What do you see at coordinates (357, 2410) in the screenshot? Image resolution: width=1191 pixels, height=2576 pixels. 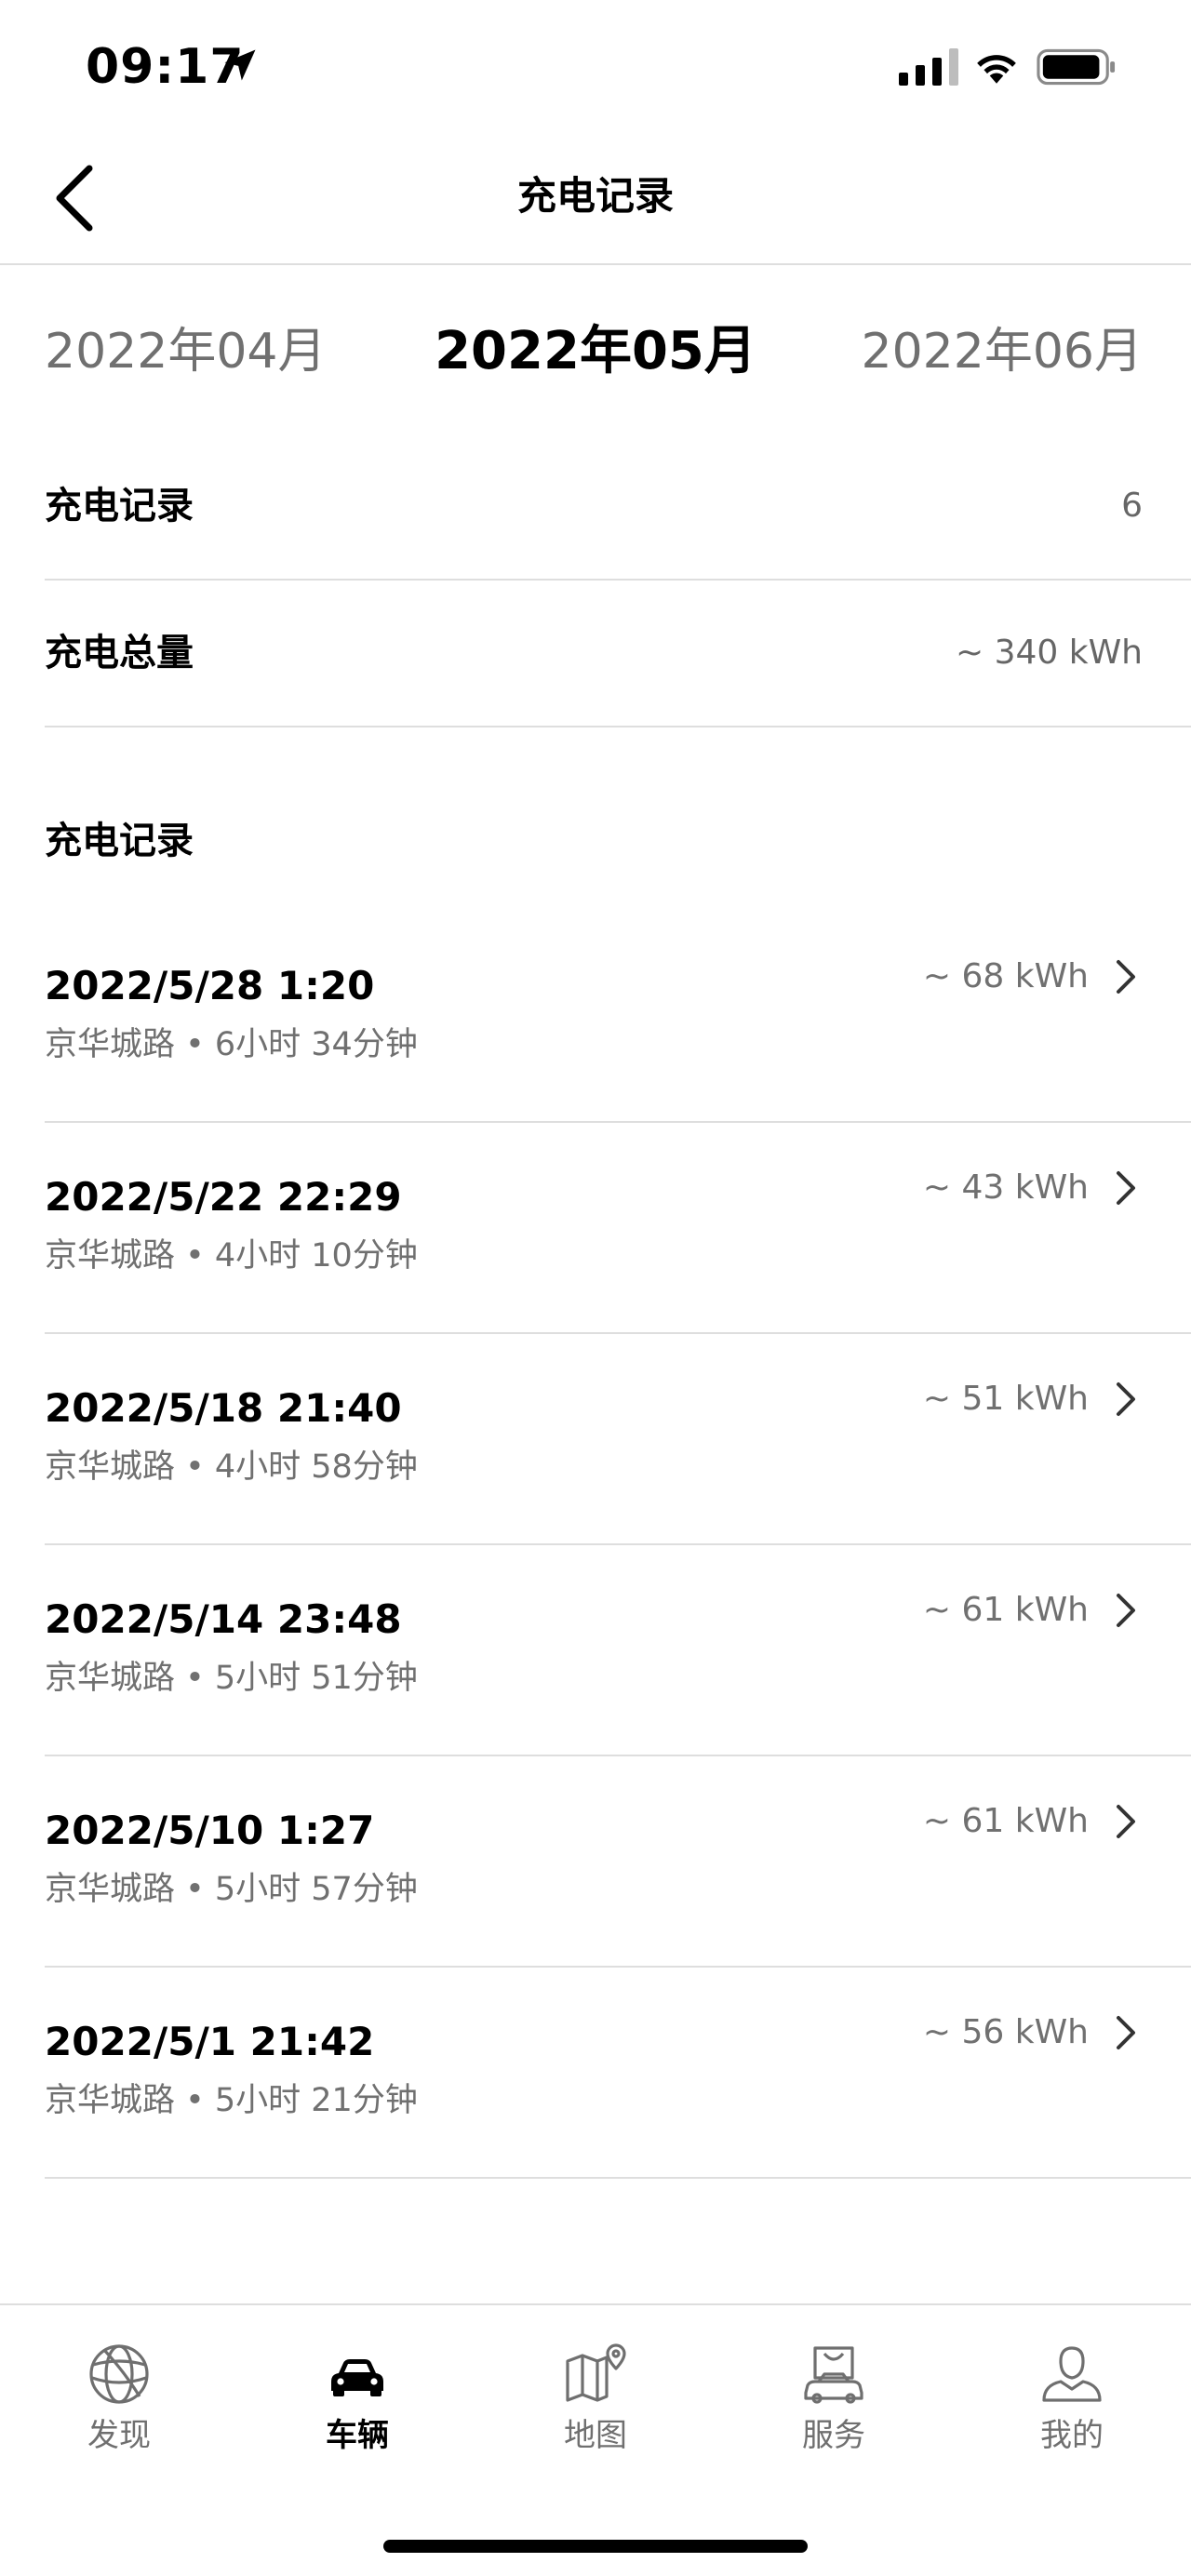 I see `tab-vehicle: 车辆` at bounding box center [357, 2410].